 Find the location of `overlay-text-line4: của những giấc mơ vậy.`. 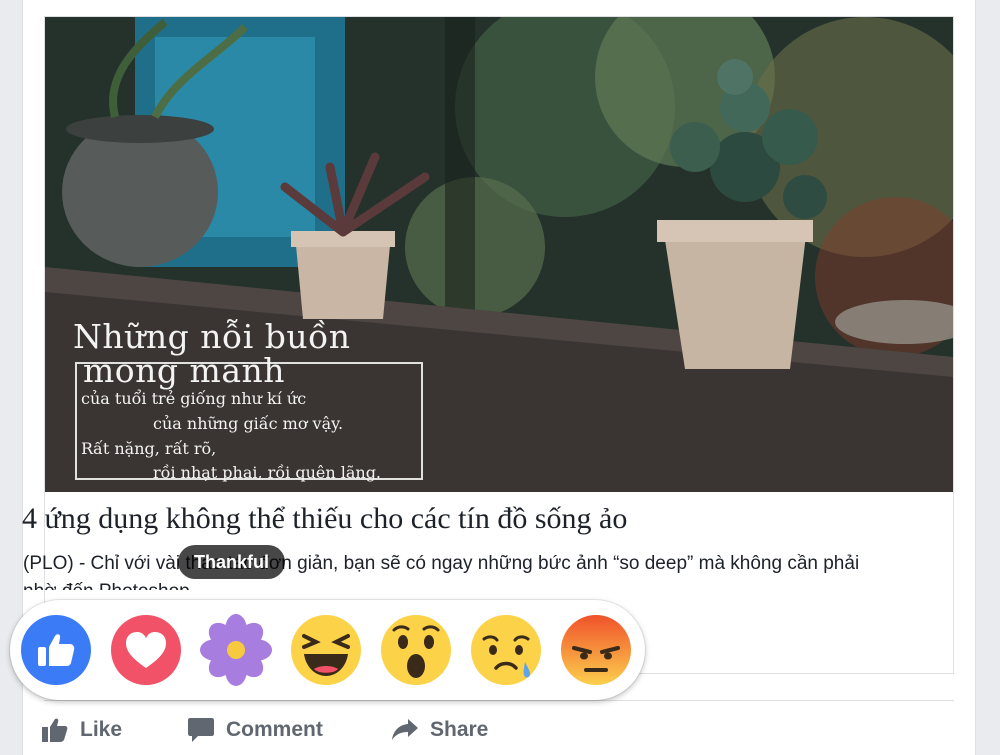

overlay-text-line4: của những giấc mơ vậy. is located at coordinates (248, 423).